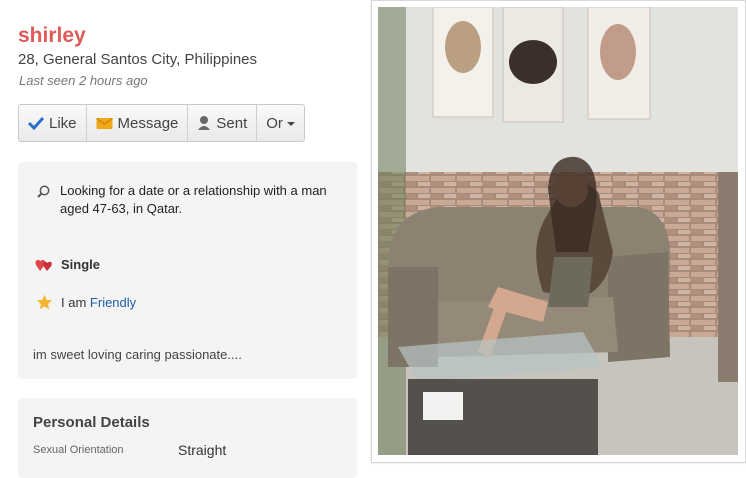 This screenshot has width=746, height=478. I want to click on sent-person-icon, so click(204, 123).